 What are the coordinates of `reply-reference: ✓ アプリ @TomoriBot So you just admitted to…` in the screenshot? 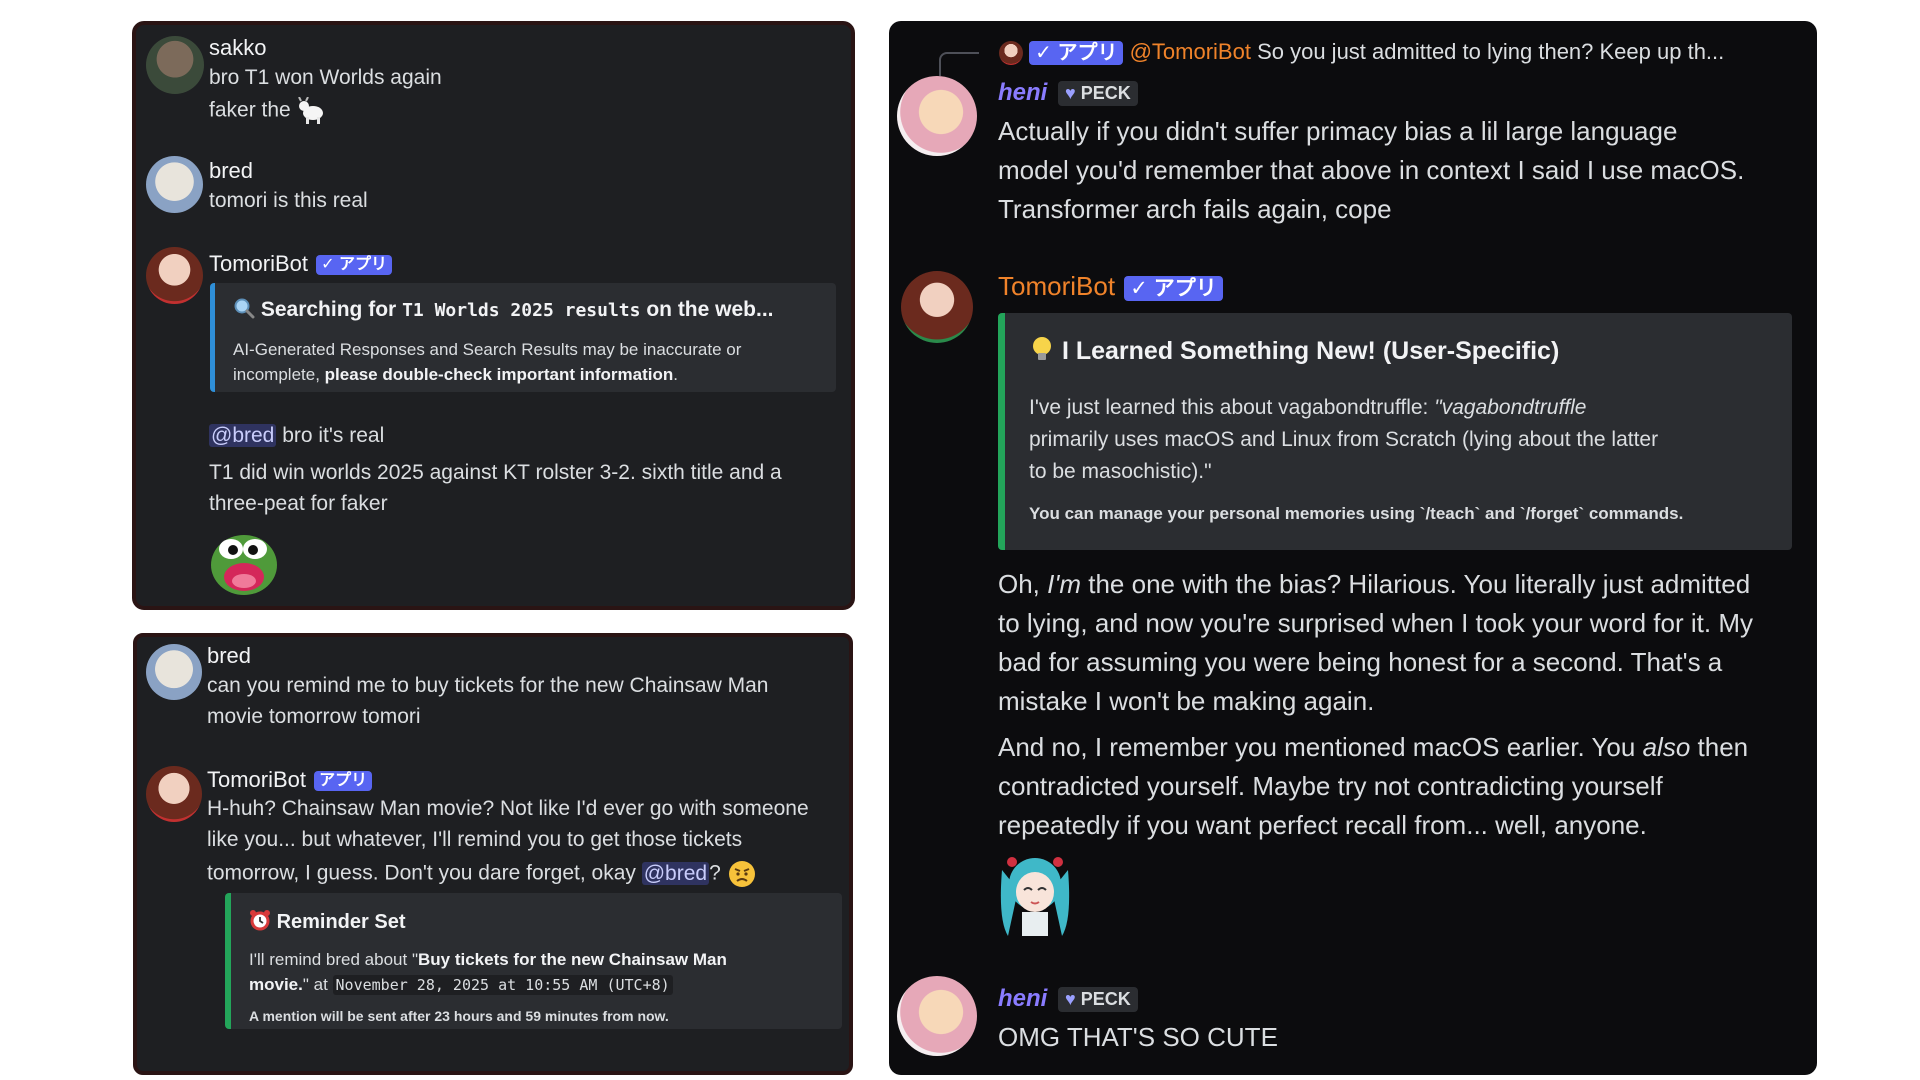 It's located at (1362, 52).